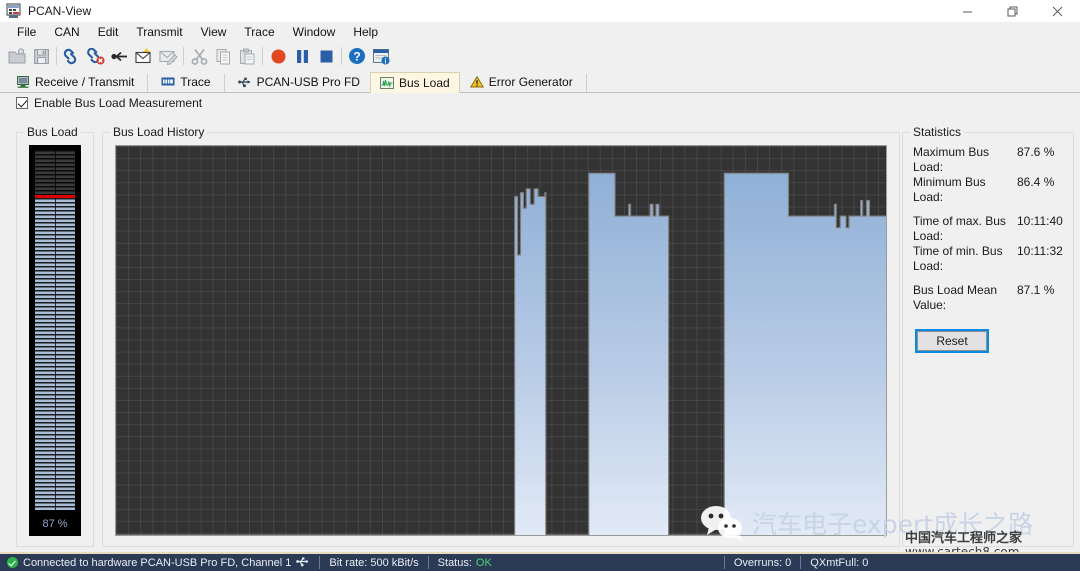  Describe the element at coordinates (1036, 290) in the screenshot. I see `stat-value: 87.1 %` at that location.